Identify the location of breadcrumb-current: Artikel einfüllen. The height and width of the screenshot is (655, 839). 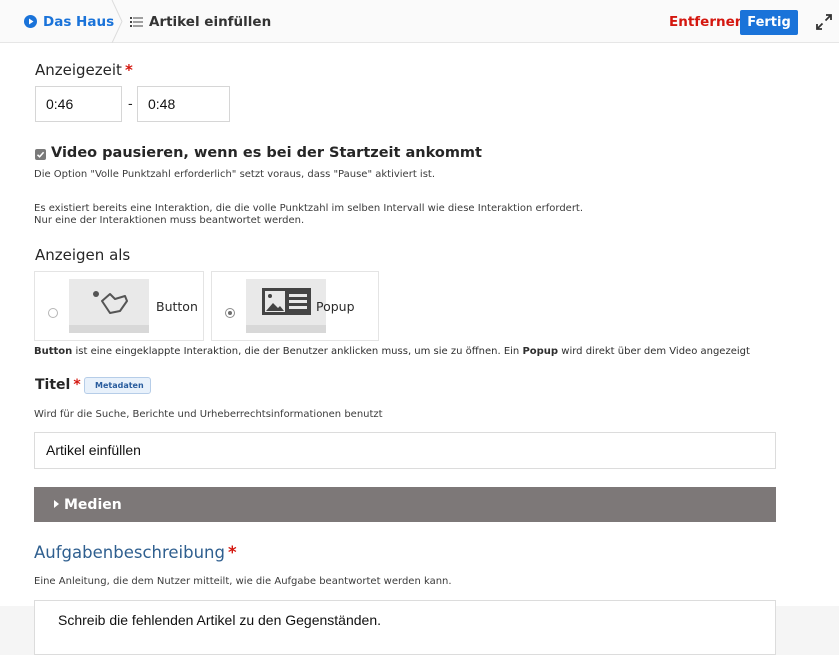
(200, 21).